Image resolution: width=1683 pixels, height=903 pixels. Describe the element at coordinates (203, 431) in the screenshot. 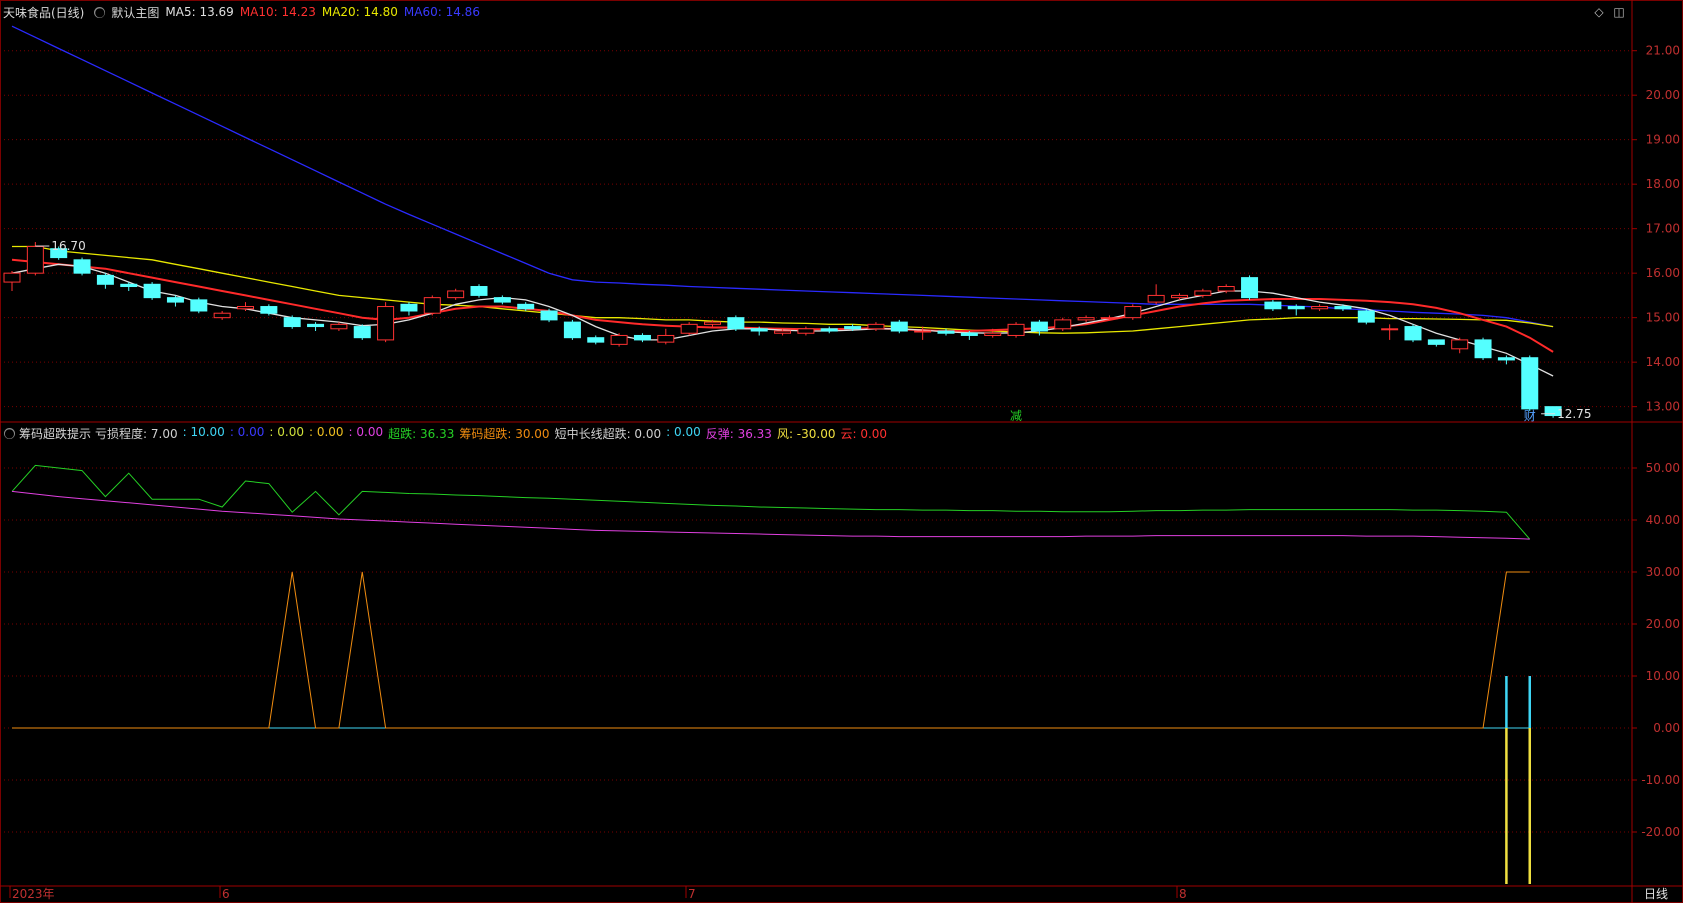

I see `indicator-value-1: : 10.00` at that location.